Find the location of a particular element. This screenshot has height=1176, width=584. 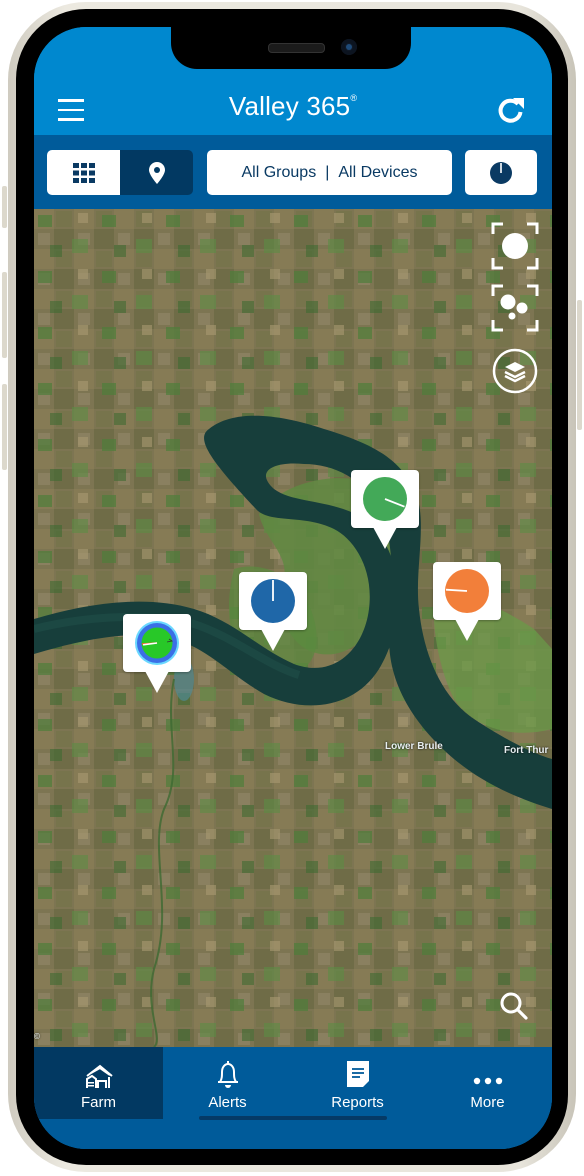

layers-button is located at coordinates (515, 371).